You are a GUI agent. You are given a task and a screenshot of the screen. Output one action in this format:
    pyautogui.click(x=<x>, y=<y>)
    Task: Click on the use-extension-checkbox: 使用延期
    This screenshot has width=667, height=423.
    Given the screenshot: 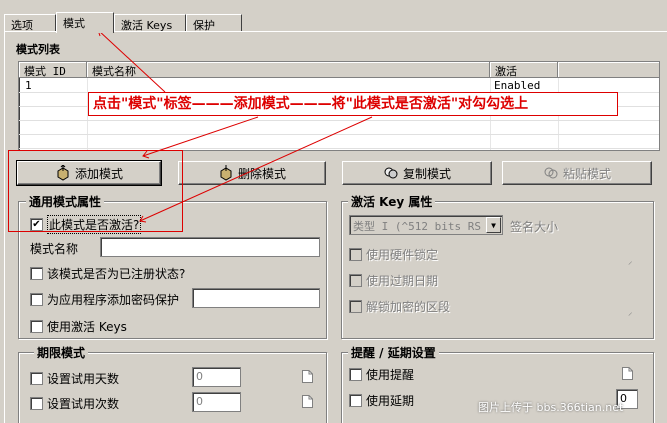 What is the action you would take?
    pyautogui.click(x=381, y=400)
    